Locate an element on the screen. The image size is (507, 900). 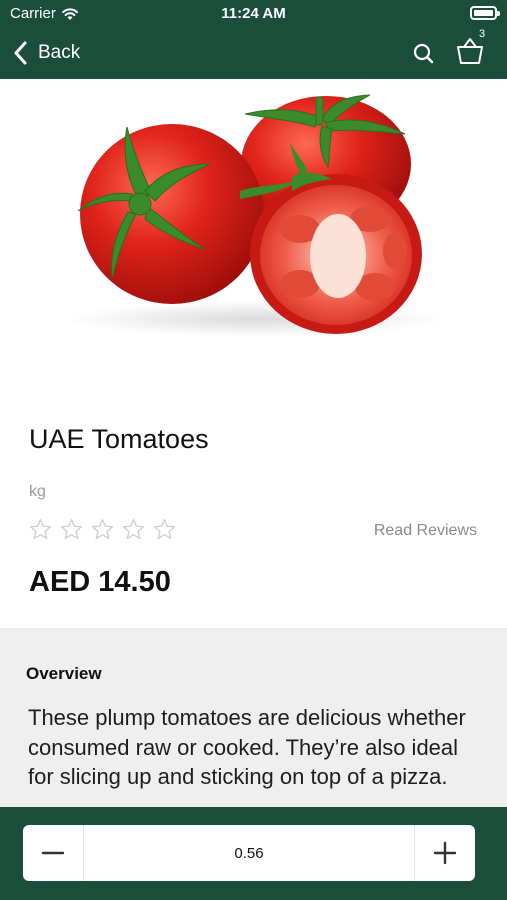
quantity-bar: 0.56 is located at coordinates (253, 853).